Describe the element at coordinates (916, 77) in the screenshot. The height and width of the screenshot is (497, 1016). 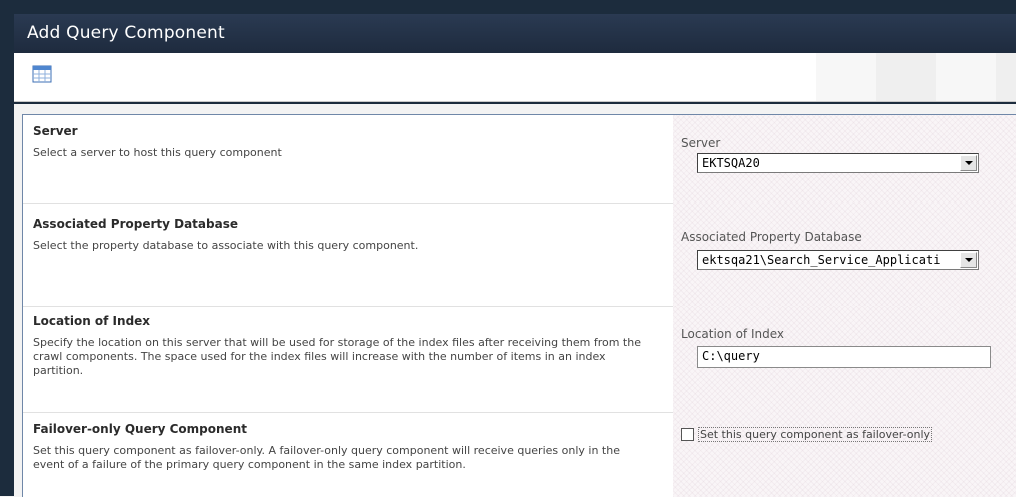
I see `toolbar-ribbon-background` at that location.